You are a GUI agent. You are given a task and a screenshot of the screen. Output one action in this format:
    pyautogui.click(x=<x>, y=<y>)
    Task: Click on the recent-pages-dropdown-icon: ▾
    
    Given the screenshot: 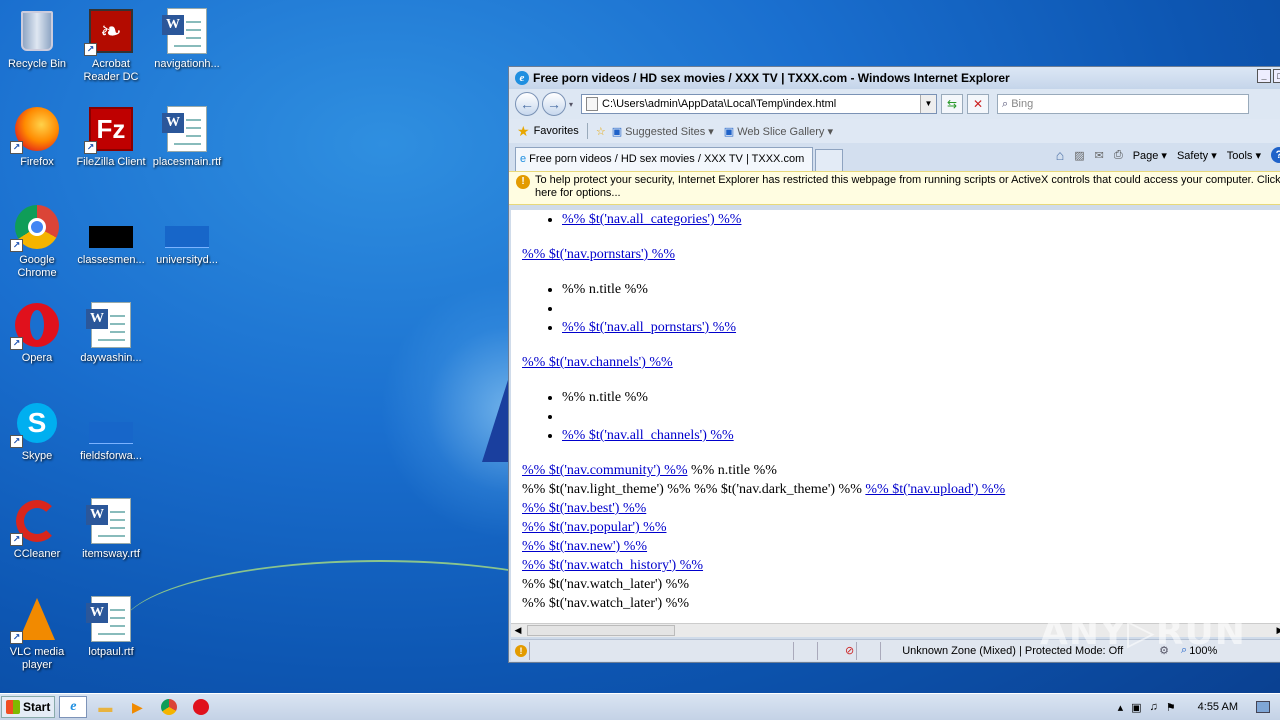 What is the action you would take?
    pyautogui.click(x=571, y=104)
    